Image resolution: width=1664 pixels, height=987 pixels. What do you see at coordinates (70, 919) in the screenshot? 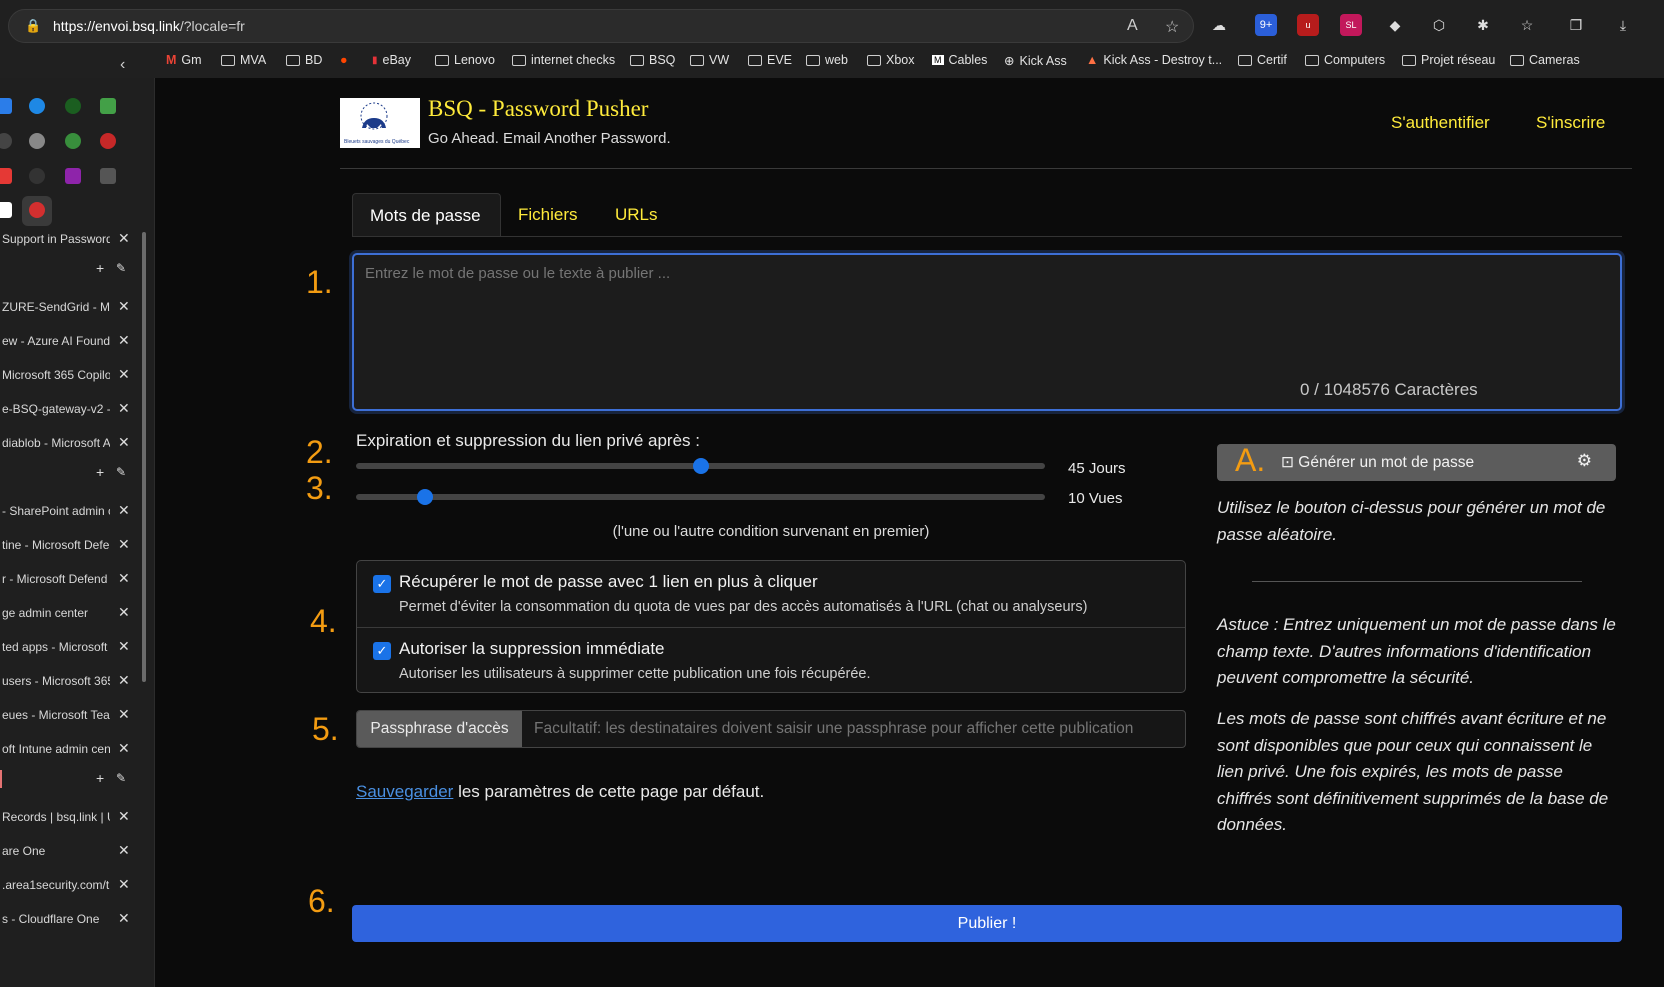
I see `tab-item: s - Cloudflare One ✕` at bounding box center [70, 919].